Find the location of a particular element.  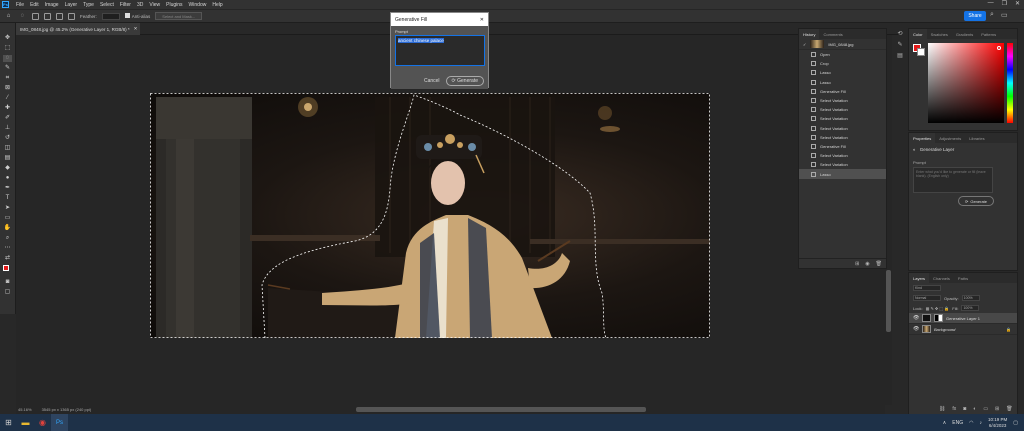

tray-chevron-icon: ∧ is located at coordinates (945, 423).